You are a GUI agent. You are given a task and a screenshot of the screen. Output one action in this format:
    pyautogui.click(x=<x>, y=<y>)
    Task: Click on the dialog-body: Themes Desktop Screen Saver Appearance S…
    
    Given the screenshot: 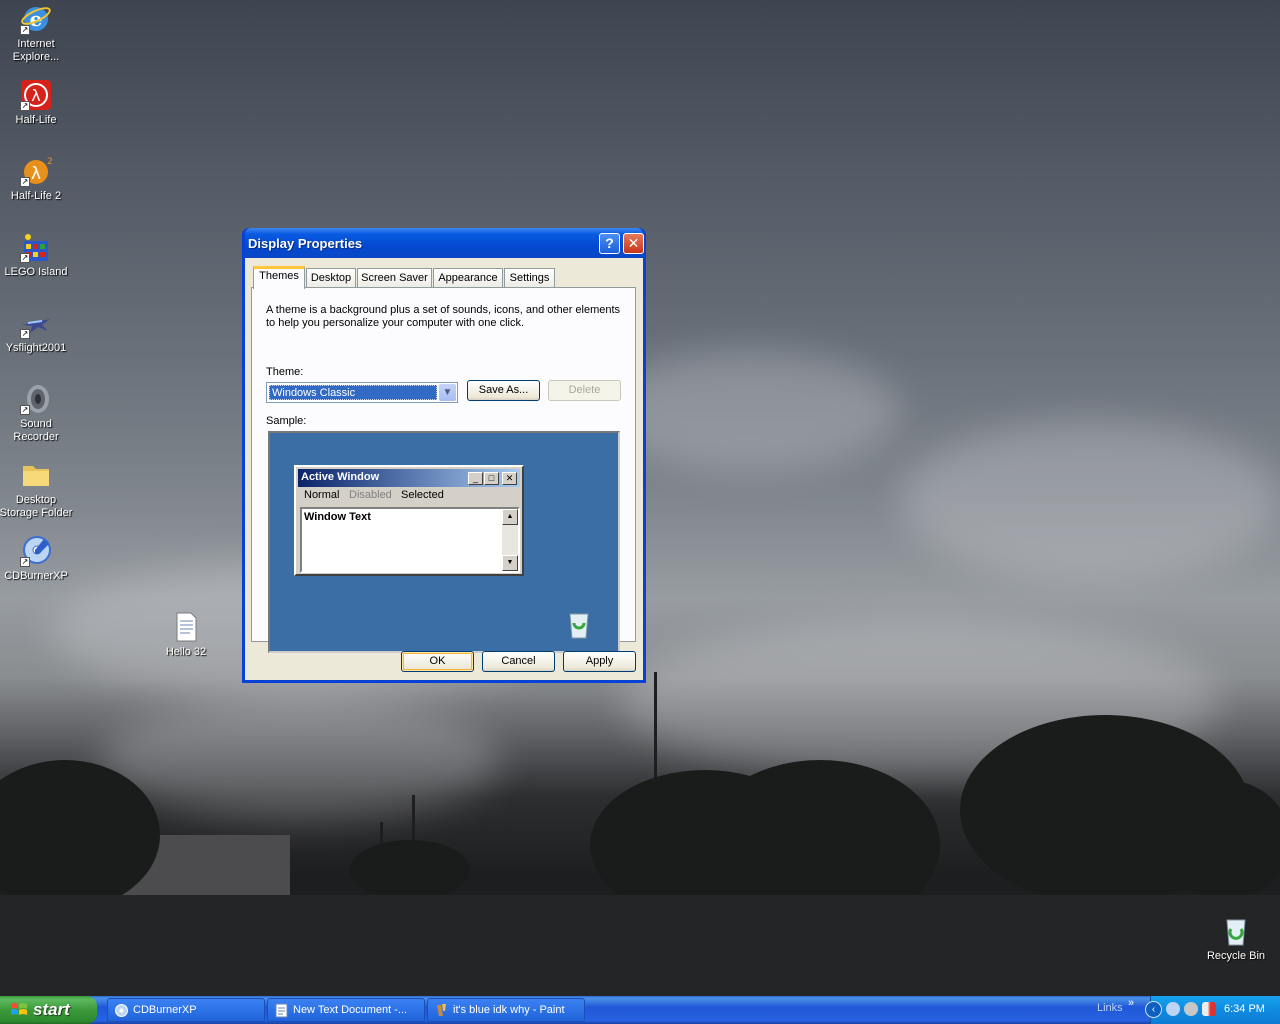 What is the action you would take?
    pyautogui.click(x=444, y=469)
    